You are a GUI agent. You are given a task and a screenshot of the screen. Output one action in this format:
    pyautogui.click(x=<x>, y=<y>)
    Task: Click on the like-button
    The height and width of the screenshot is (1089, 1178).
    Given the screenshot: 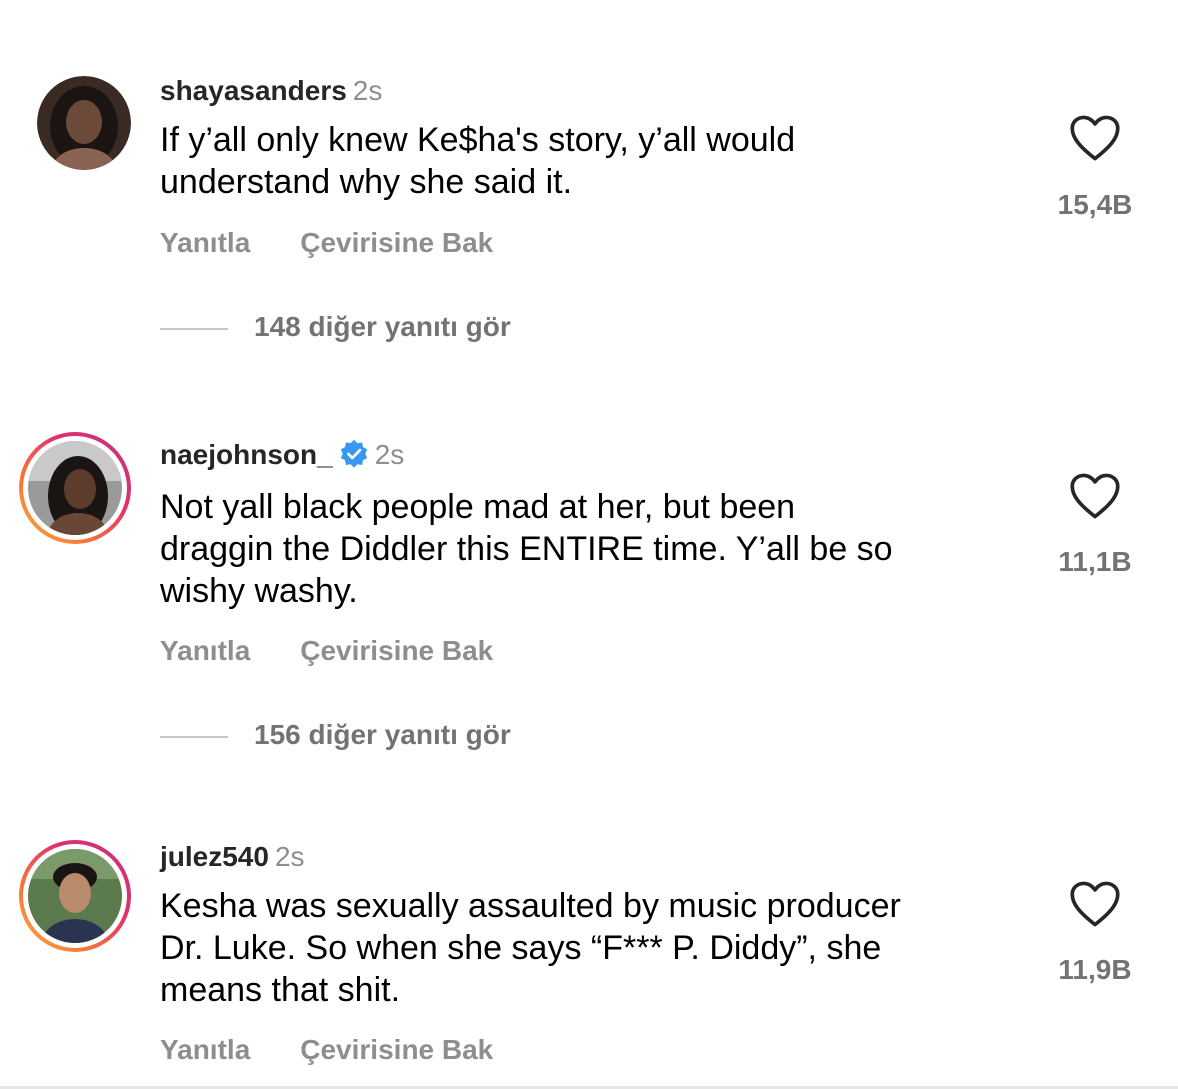 What is the action you would take?
    pyautogui.click(x=1095, y=904)
    